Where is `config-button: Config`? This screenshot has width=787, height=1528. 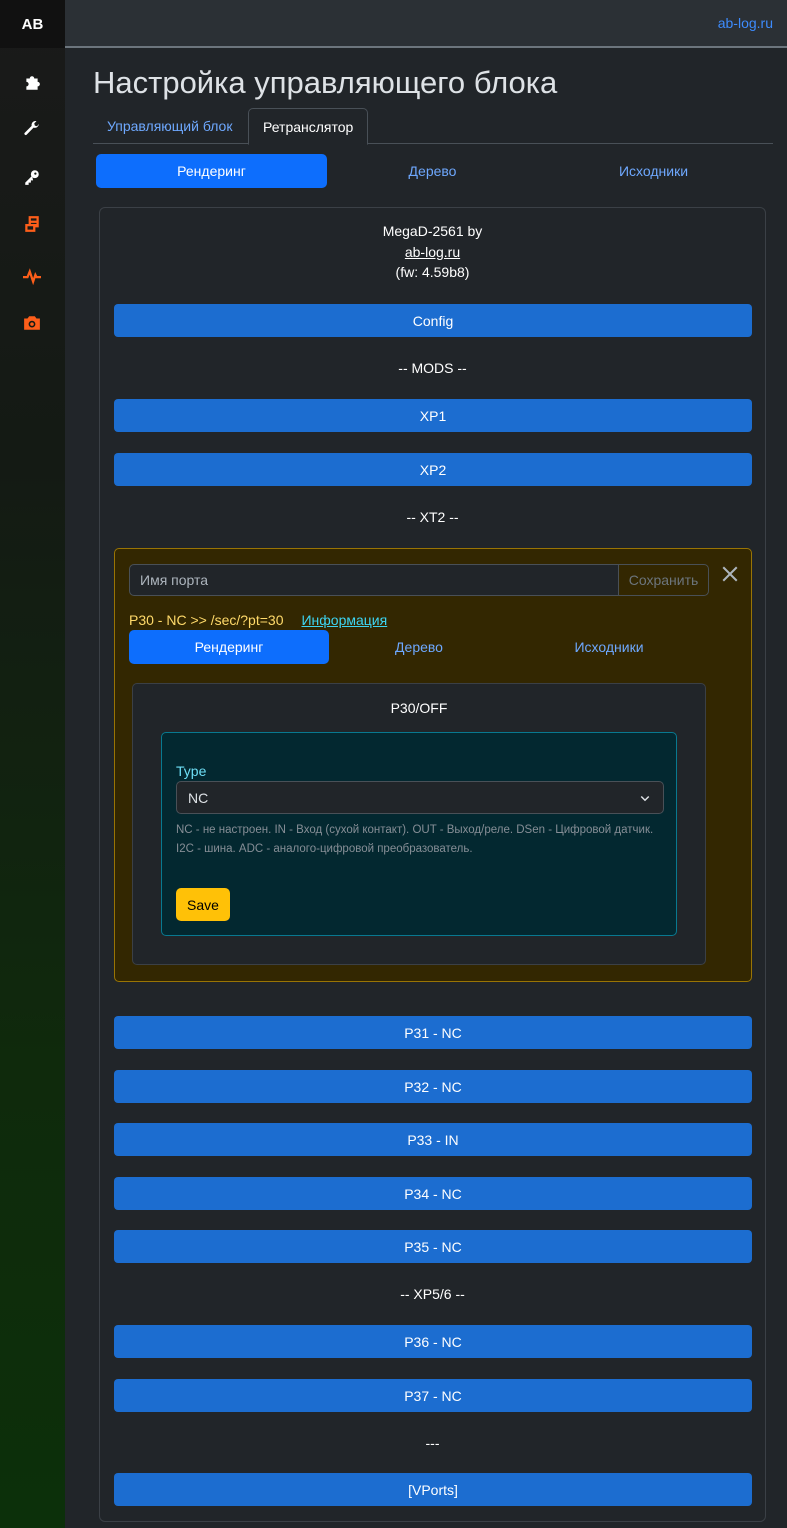 config-button: Config is located at coordinates (433, 320).